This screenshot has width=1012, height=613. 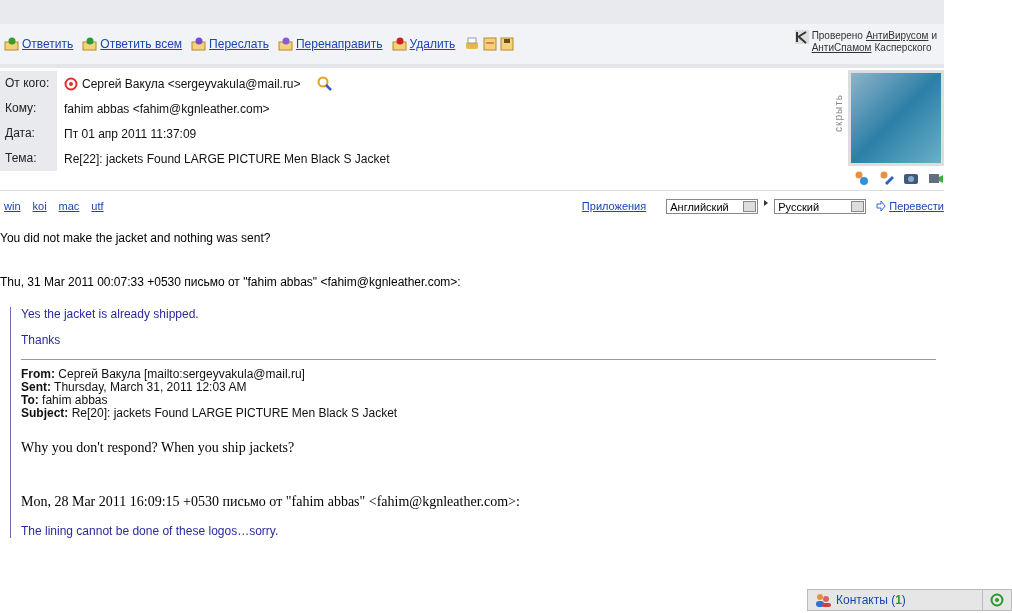 What do you see at coordinates (482, 374) in the screenshot?
I see `forward-field: From: Сергей Вакула [mailto:sergeyvakula@mail.ru]` at bounding box center [482, 374].